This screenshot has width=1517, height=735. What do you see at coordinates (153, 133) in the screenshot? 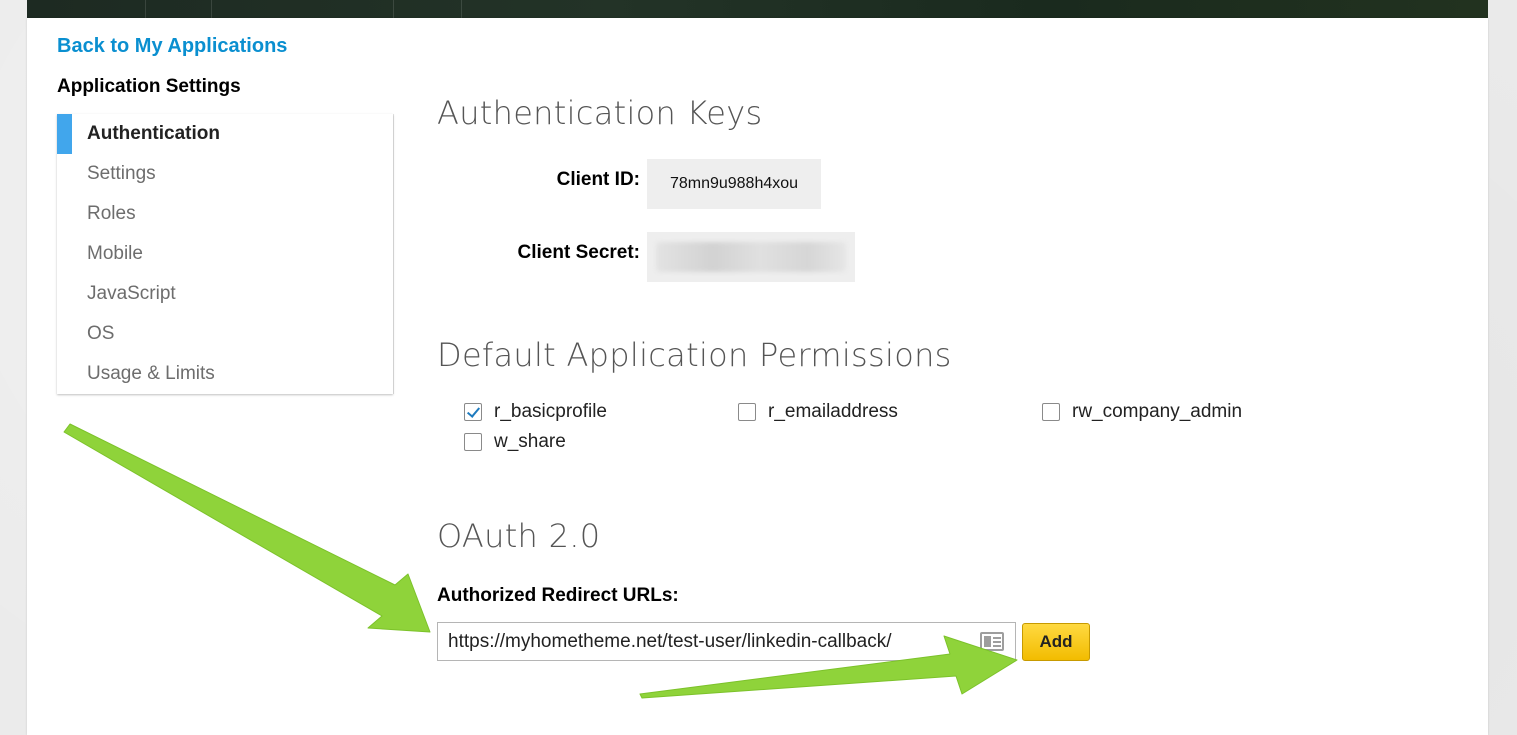
I see `sidebar-item-label: Authentication` at bounding box center [153, 133].